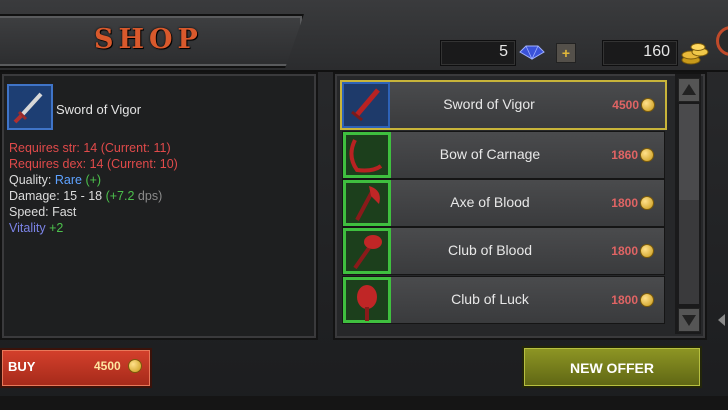 The width and height of the screenshot is (728, 410). Describe the element at coordinates (490, 154) in the screenshot. I see `item-name: Bow of Carnage` at that location.